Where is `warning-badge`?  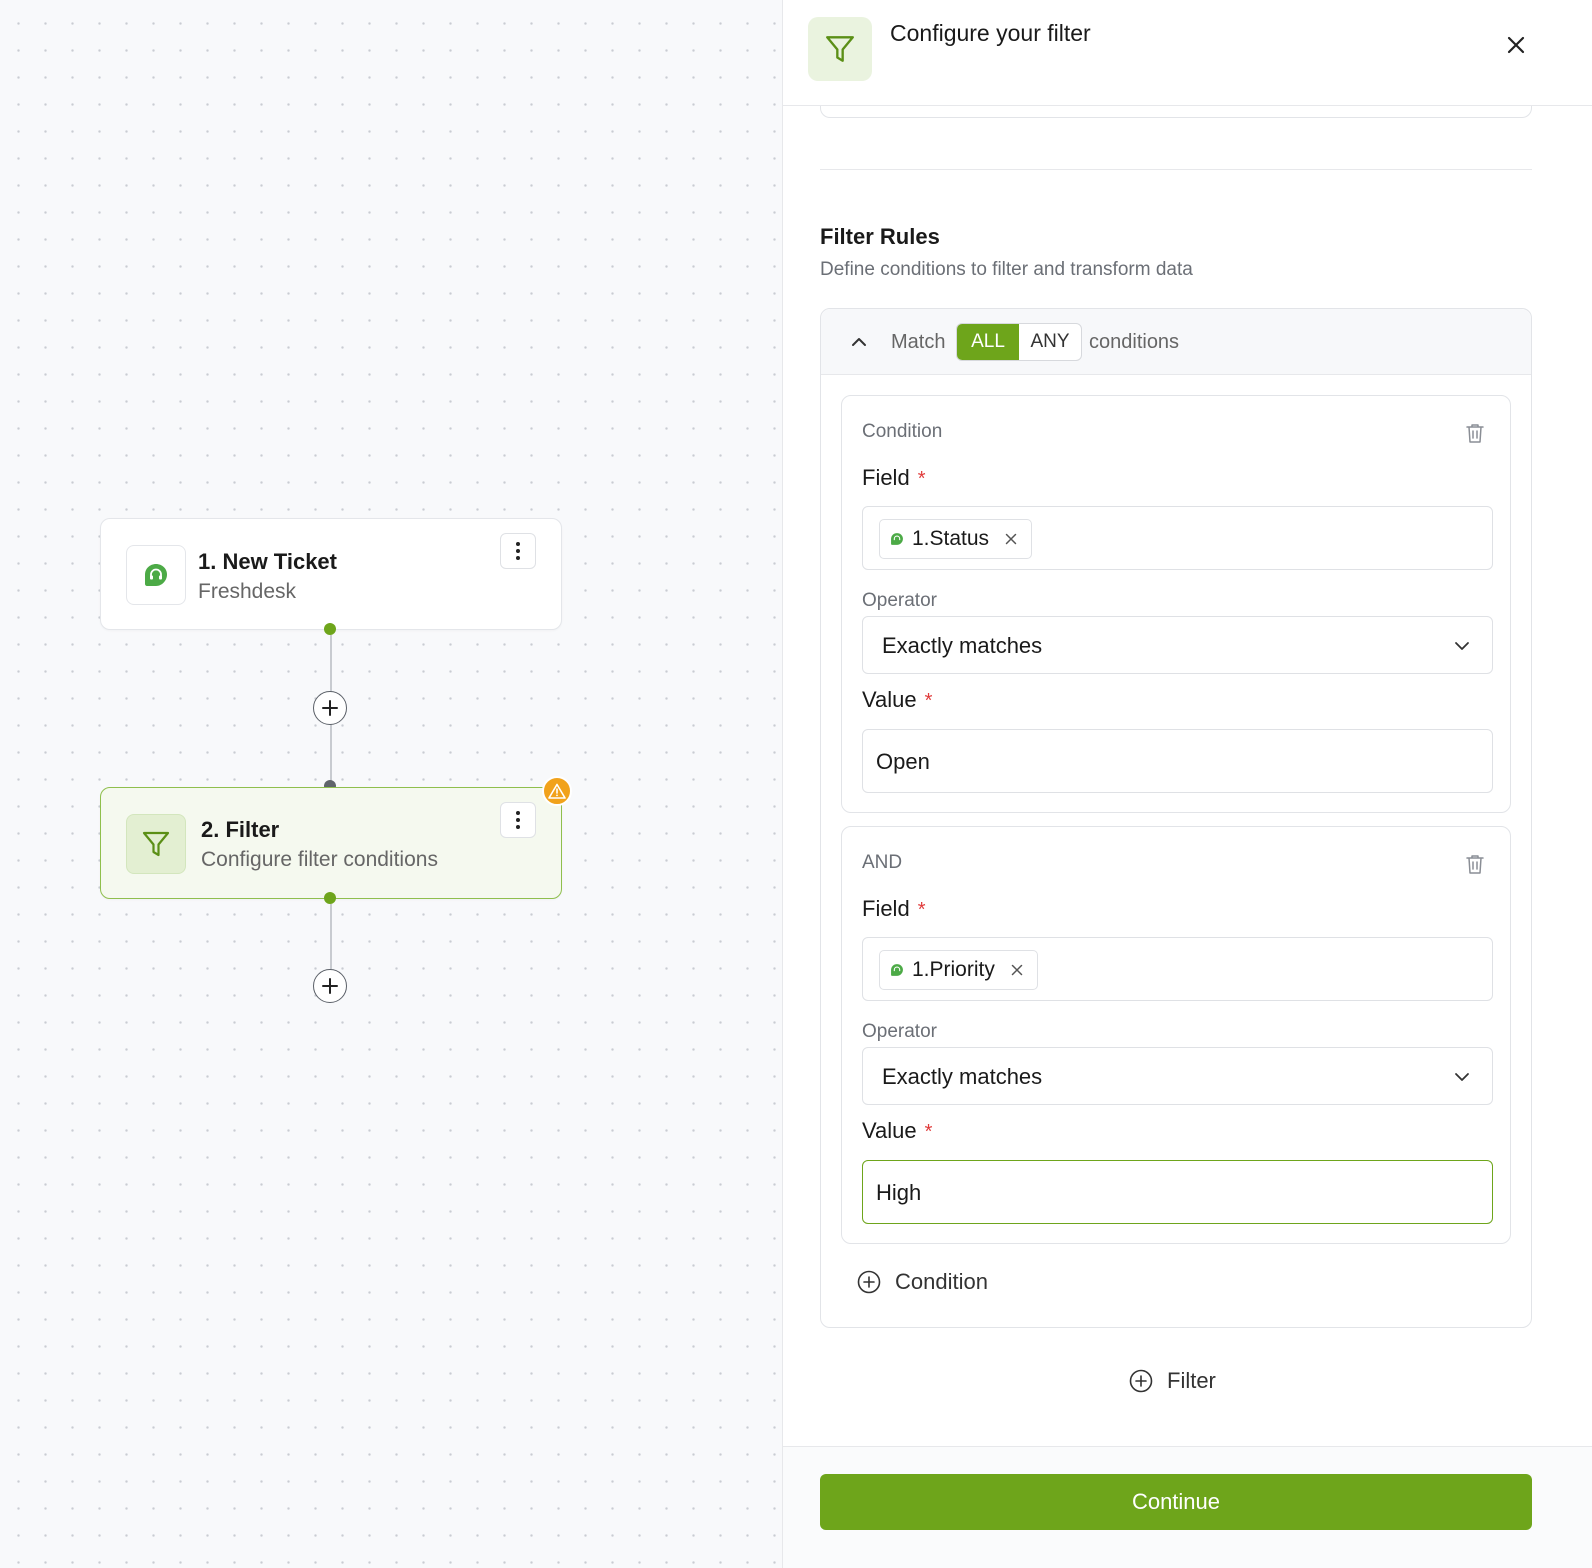
warning-badge is located at coordinates (557, 791).